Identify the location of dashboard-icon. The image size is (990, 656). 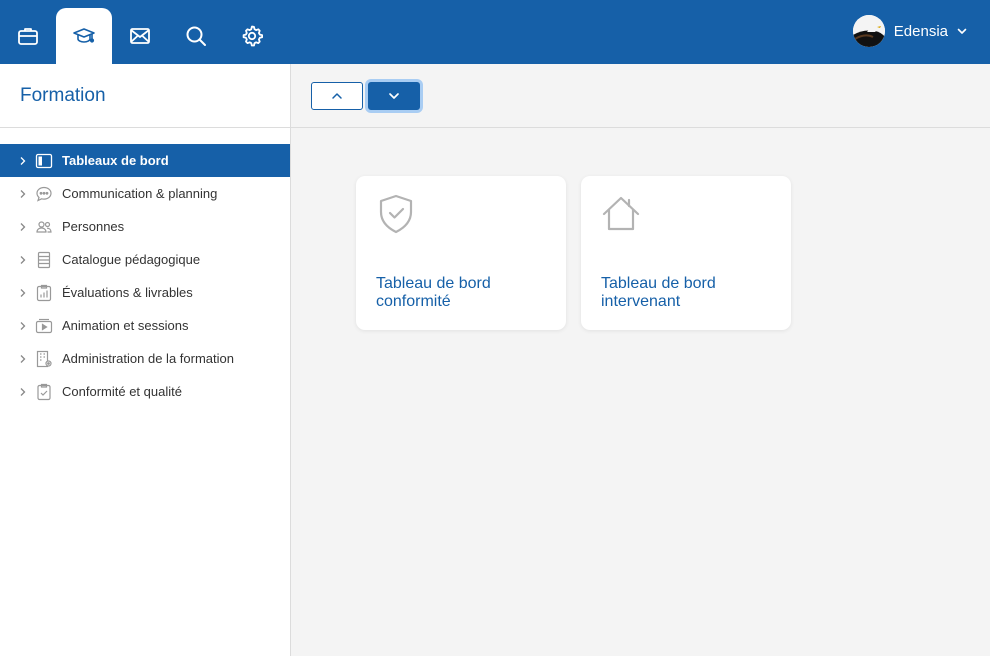
(44, 160).